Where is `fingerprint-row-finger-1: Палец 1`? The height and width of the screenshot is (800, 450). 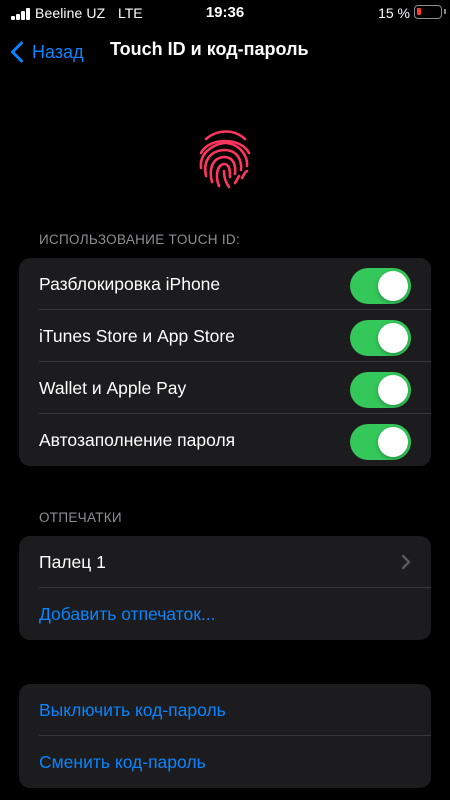 fingerprint-row-finger-1: Палец 1 is located at coordinates (225, 562).